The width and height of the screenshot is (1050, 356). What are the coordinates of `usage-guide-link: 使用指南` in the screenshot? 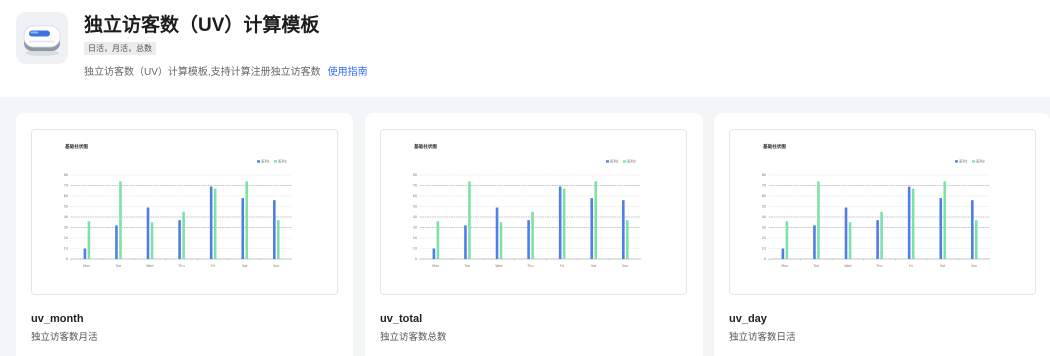 It's located at (348, 72).